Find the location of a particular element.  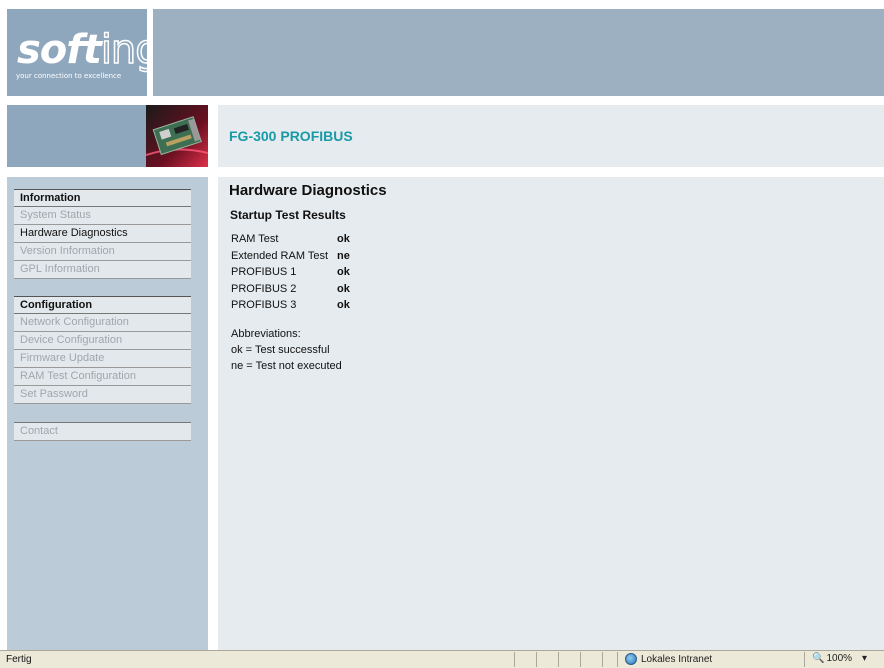

security-zone: Lokales Intranet is located at coordinates (668, 659).